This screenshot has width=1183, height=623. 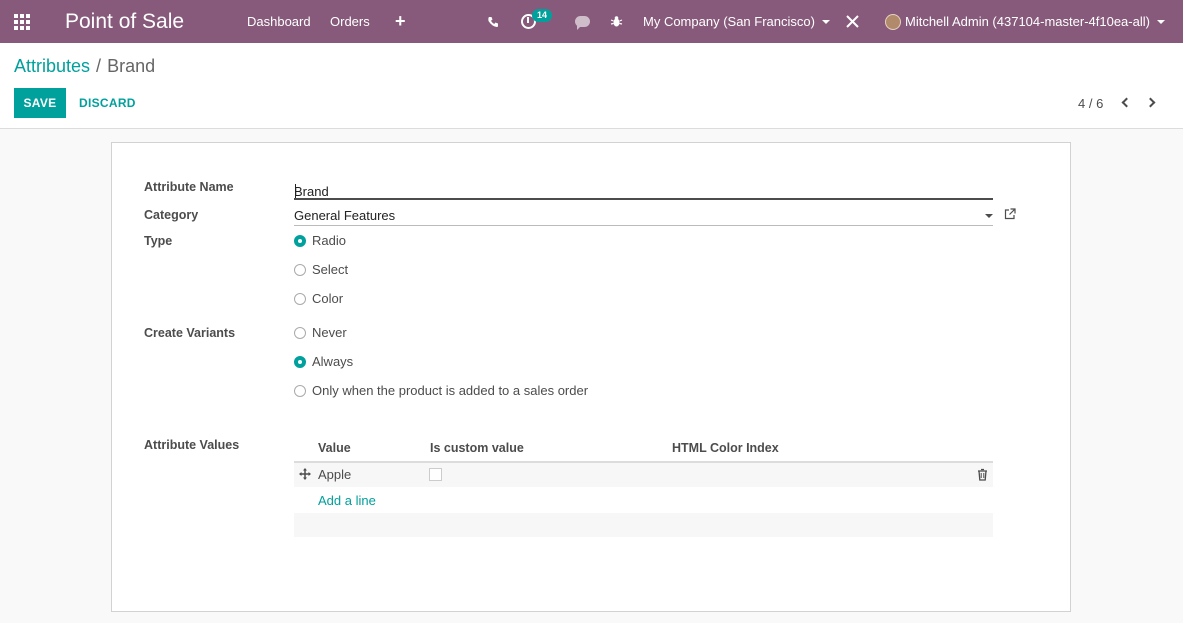 I want to click on variants-option-never: Never, so click(x=320, y=332).